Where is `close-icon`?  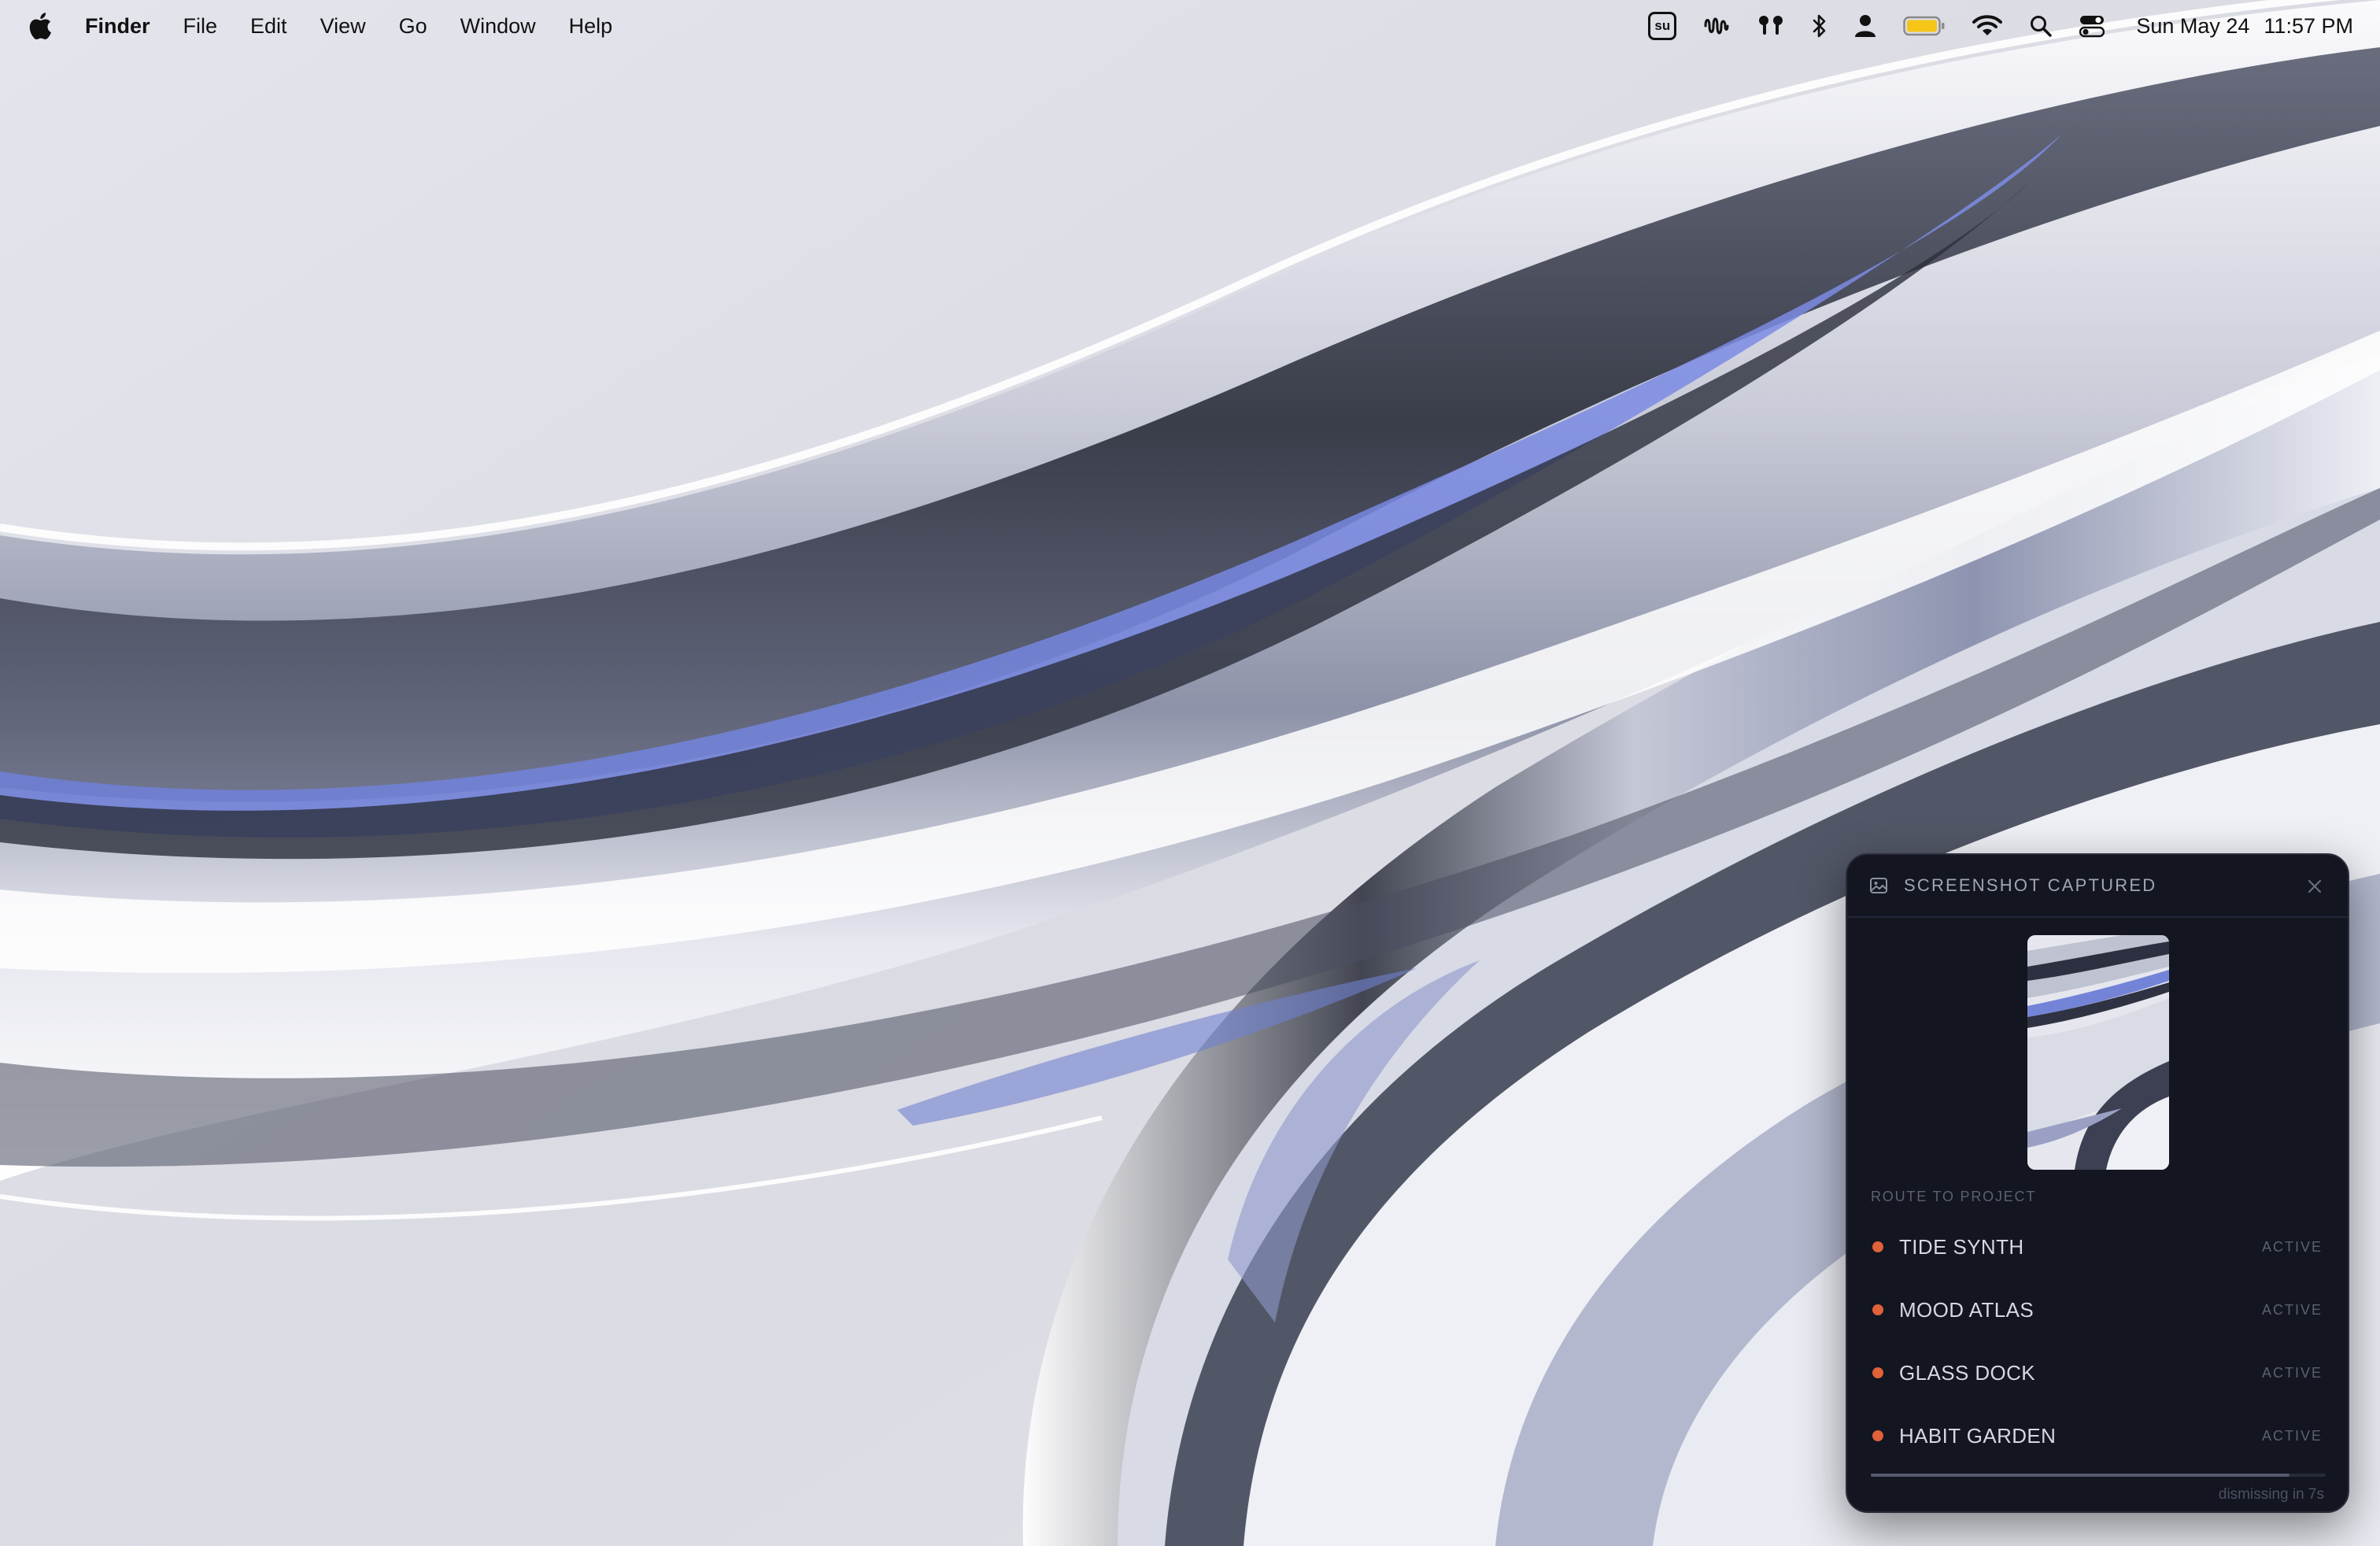 close-icon is located at coordinates (2314, 887).